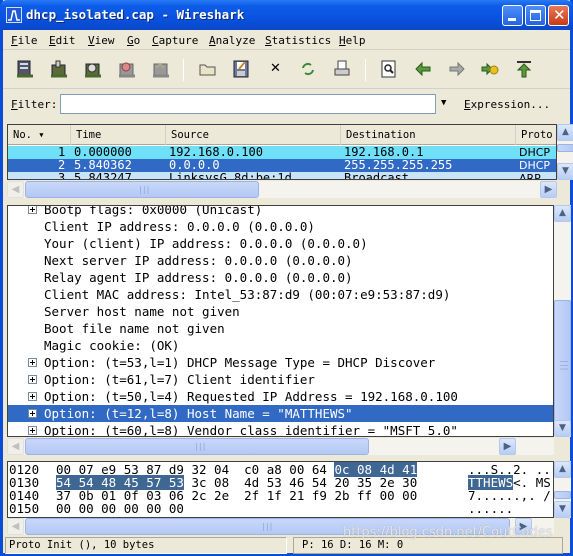 This screenshot has height=556, width=573. What do you see at coordinates (241, 69) in the screenshot?
I see `save-file-button` at bounding box center [241, 69].